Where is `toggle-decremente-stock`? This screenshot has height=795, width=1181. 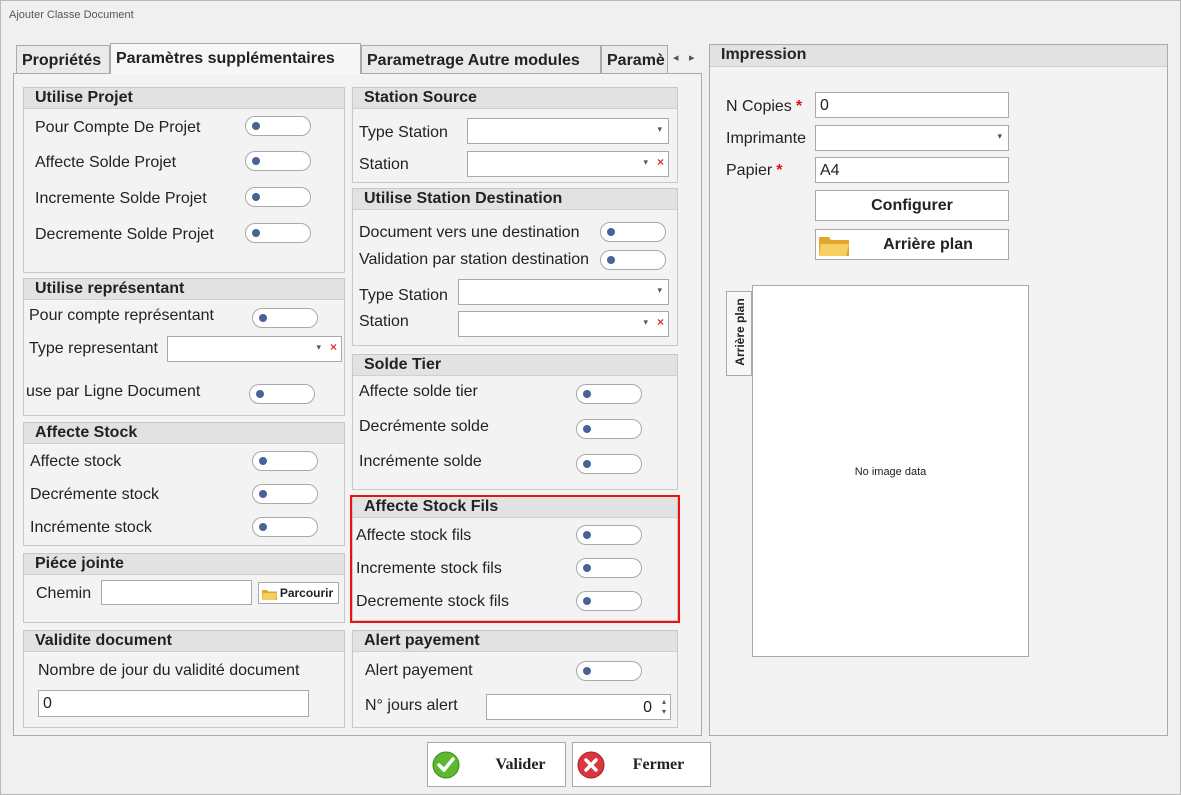 toggle-decremente-stock is located at coordinates (285, 494).